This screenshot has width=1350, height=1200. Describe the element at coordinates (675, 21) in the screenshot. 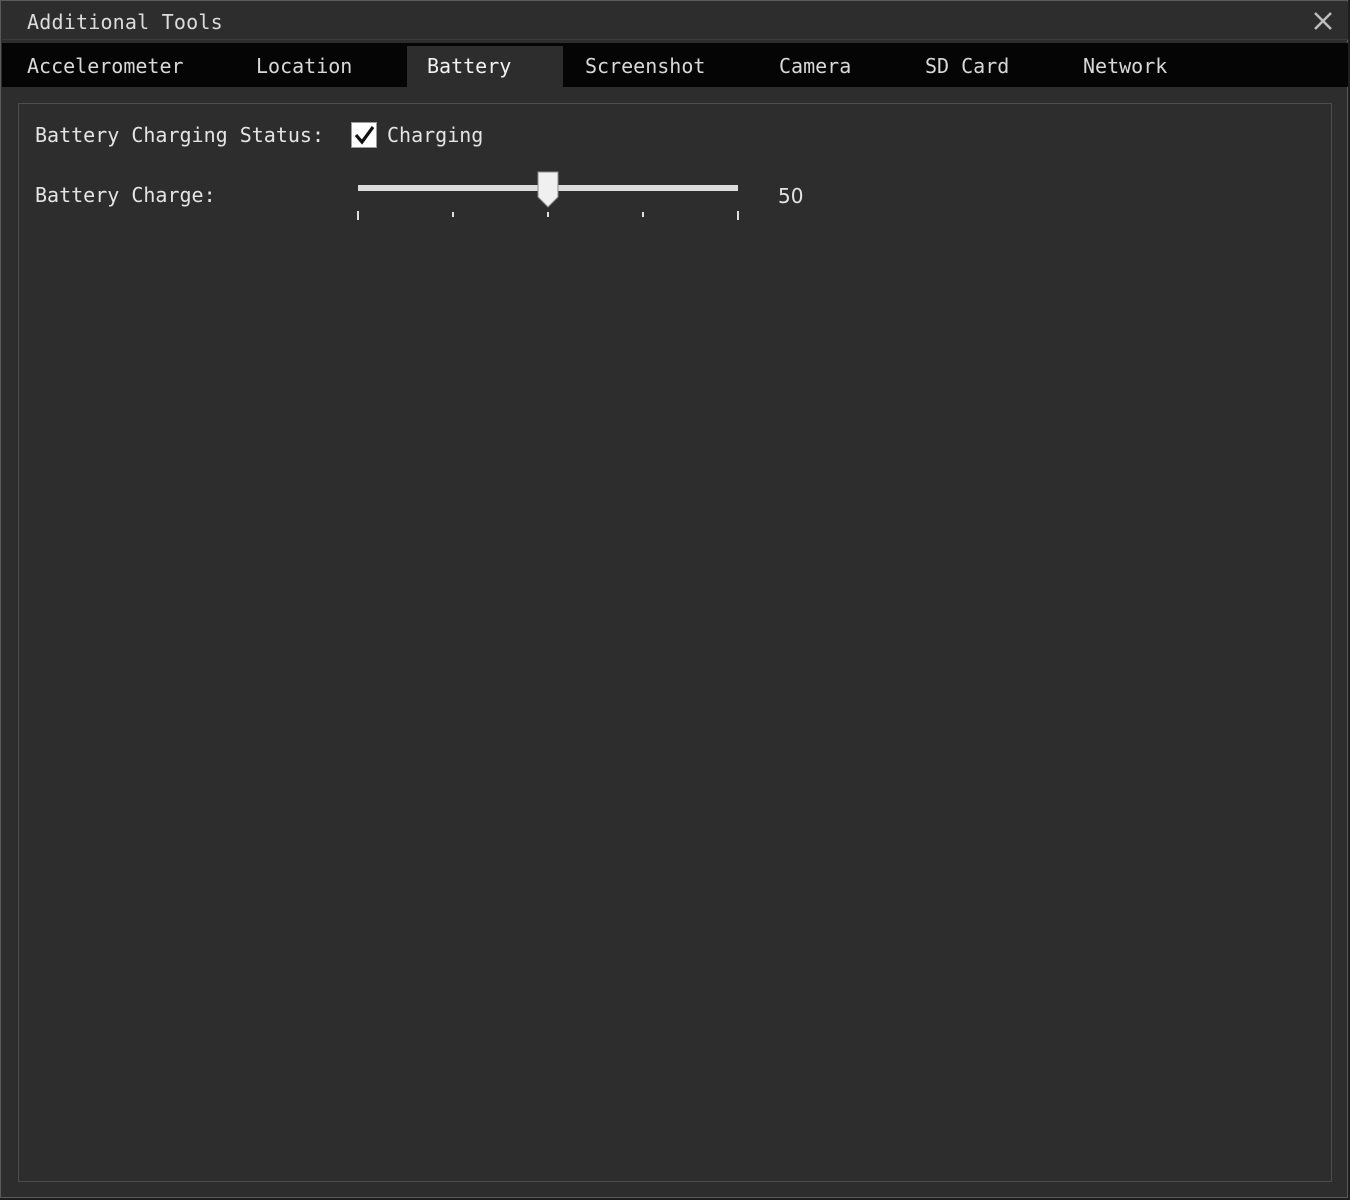

I see `title-bar: Additional Tools` at that location.